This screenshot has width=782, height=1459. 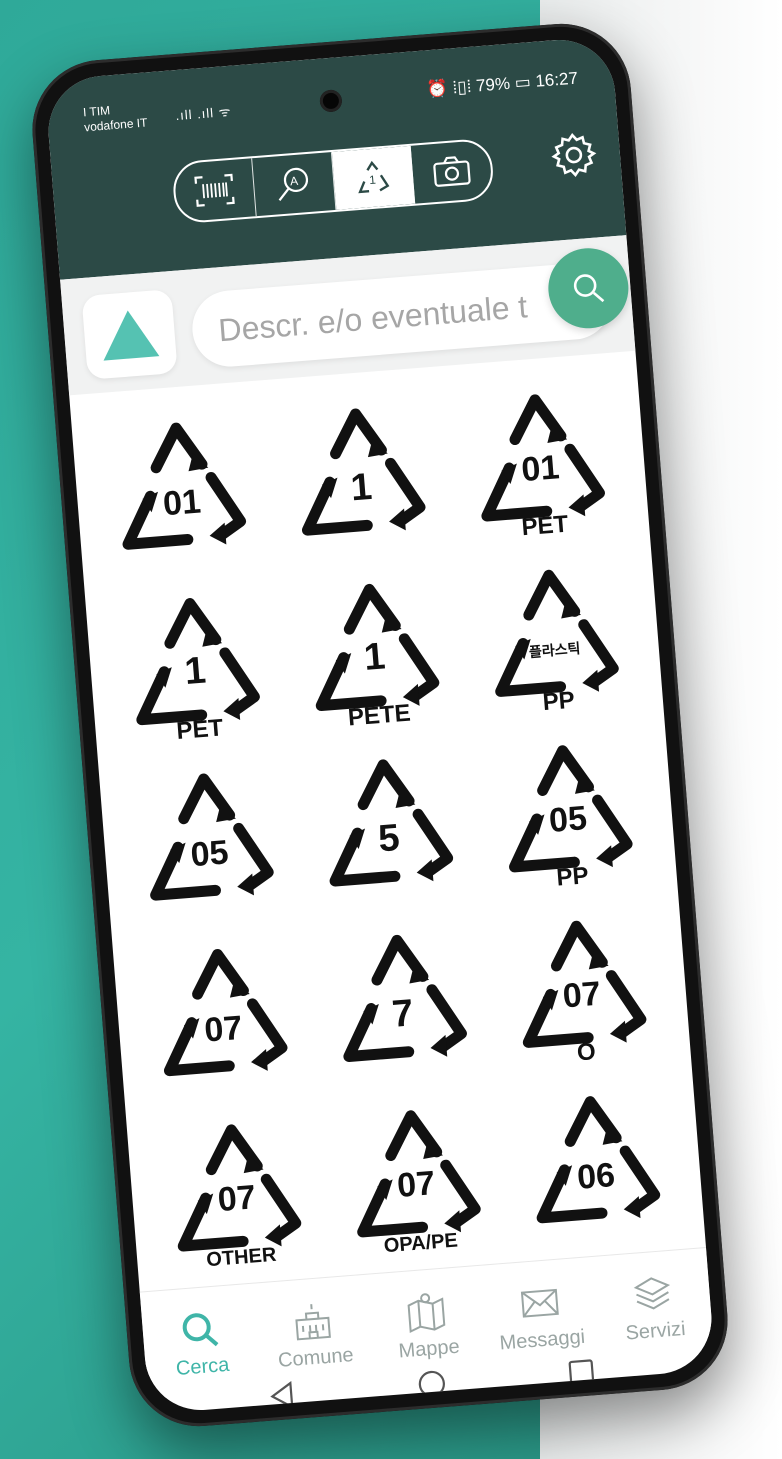 I want to click on text-search-icon: A, so click(x=294, y=184).